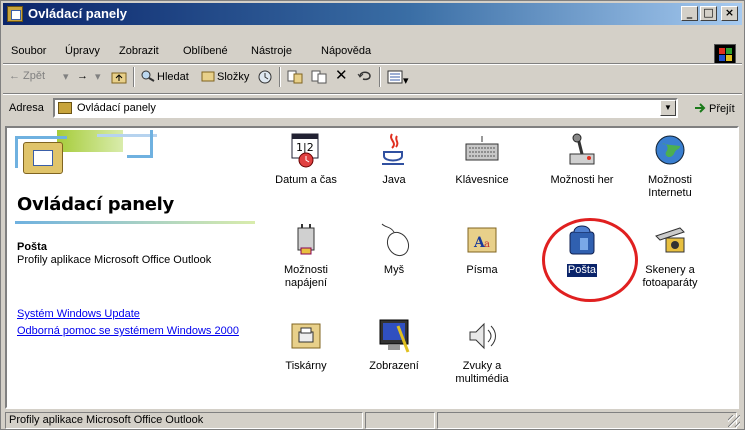  Describe the element at coordinates (670, 166) in the screenshot. I see `item-moznosti-internetu: Možnosti Internetu` at that location.